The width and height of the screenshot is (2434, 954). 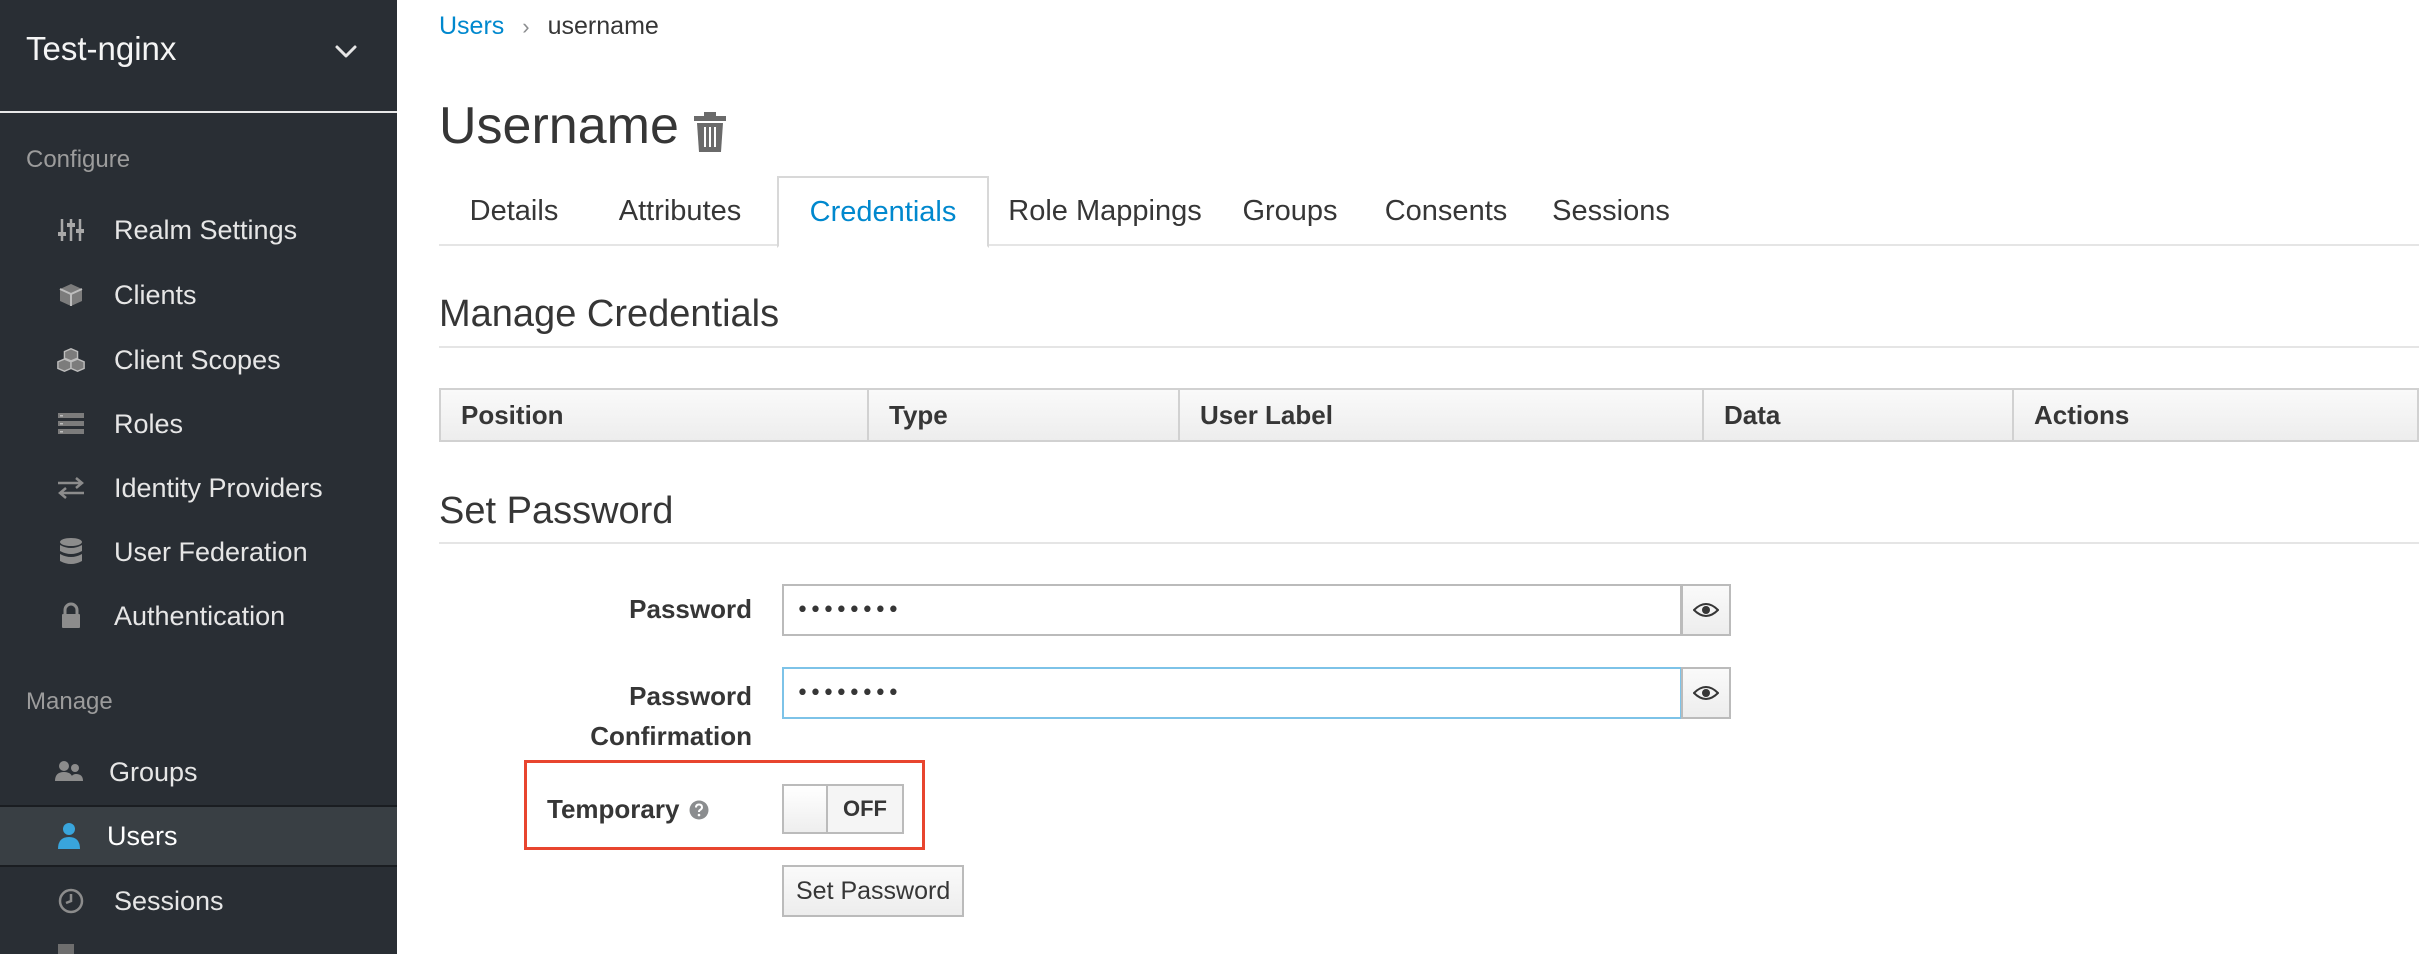 I want to click on sidebar-item-sessions: Sessions, so click(x=198, y=901).